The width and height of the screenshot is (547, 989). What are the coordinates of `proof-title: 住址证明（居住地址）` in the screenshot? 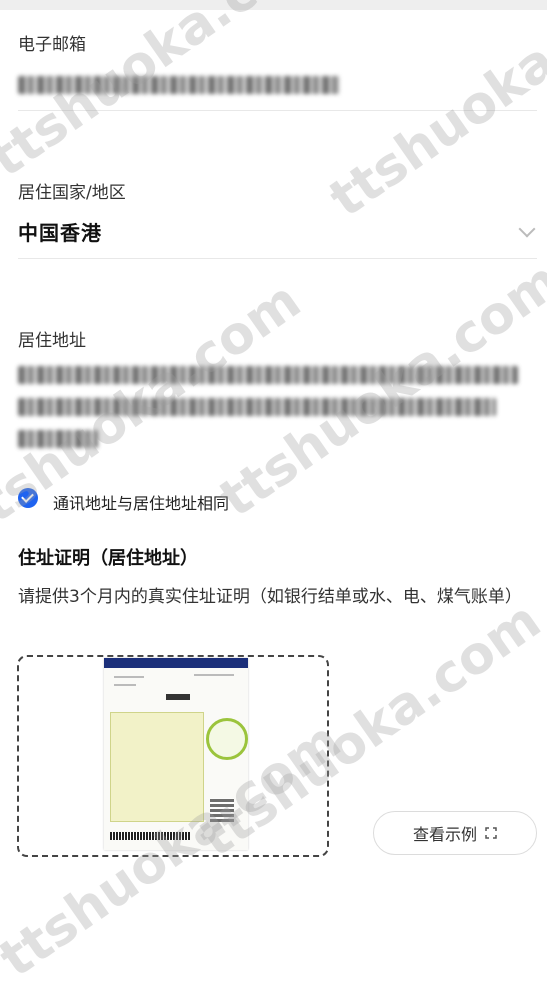 It's located at (108, 558).